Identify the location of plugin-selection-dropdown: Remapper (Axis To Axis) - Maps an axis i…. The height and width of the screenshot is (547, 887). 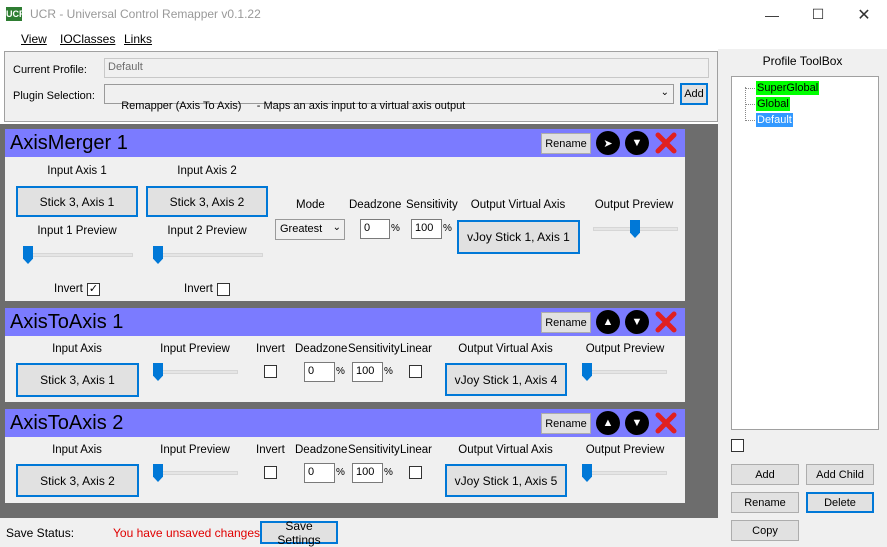
(389, 98).